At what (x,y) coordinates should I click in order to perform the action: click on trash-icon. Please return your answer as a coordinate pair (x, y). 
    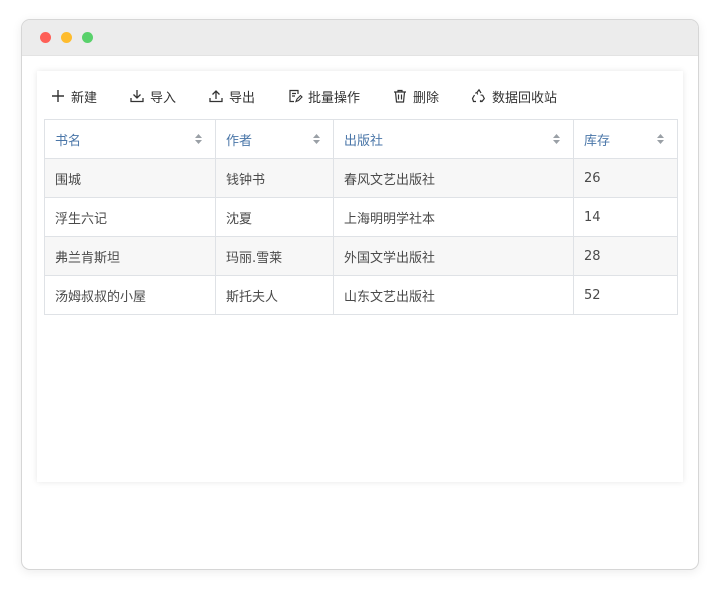
    Looking at the image, I should click on (400, 96).